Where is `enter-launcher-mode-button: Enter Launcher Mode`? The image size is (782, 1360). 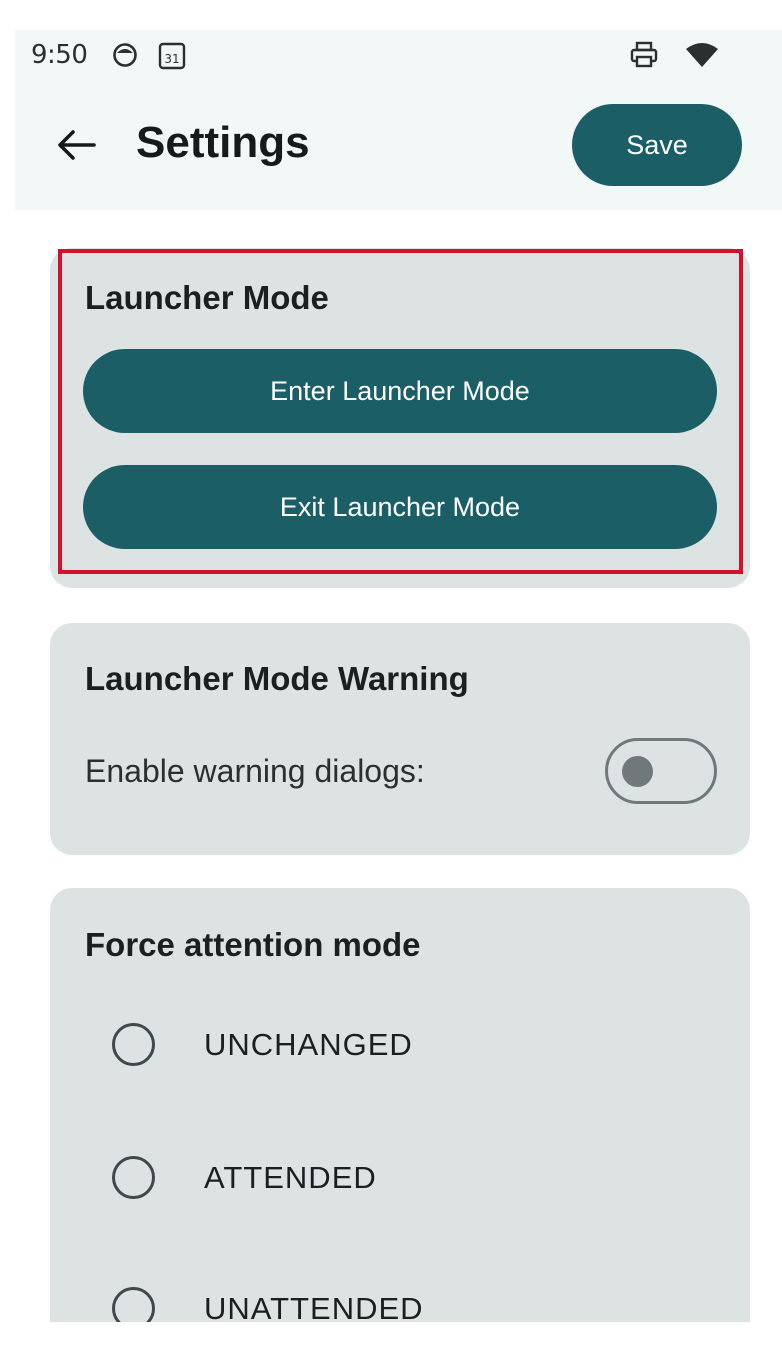 enter-launcher-mode-button: Enter Launcher Mode is located at coordinates (400, 391).